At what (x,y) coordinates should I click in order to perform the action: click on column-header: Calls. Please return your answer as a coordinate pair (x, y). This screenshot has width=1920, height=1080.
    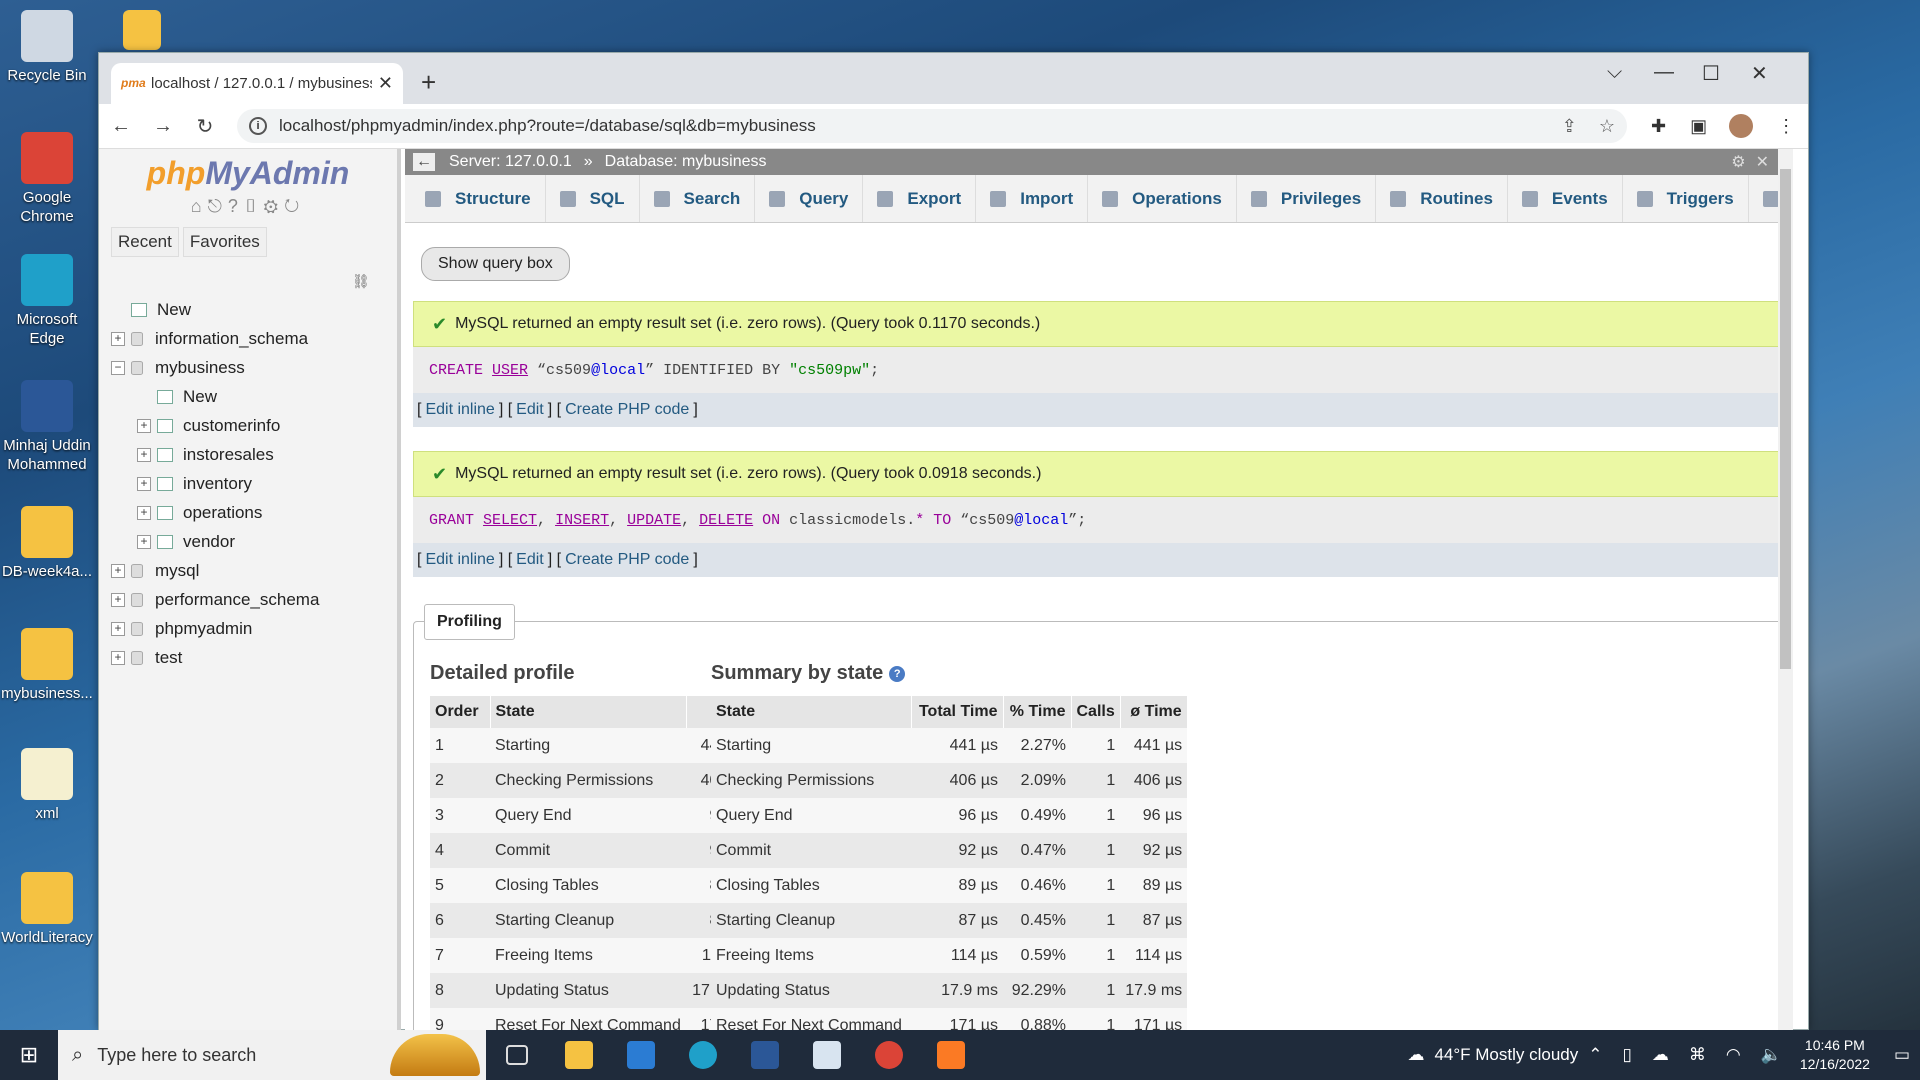
    Looking at the image, I should click on (1096, 712).